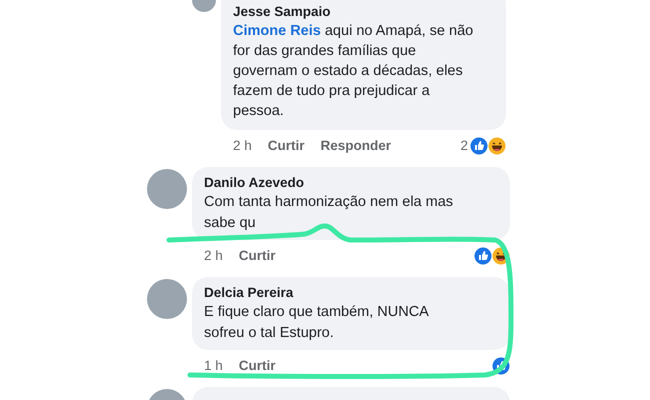 This screenshot has height=400, width=650. I want to click on comment-text: Com tanta harmonização nem ela mas sabe qu, so click(329, 213).